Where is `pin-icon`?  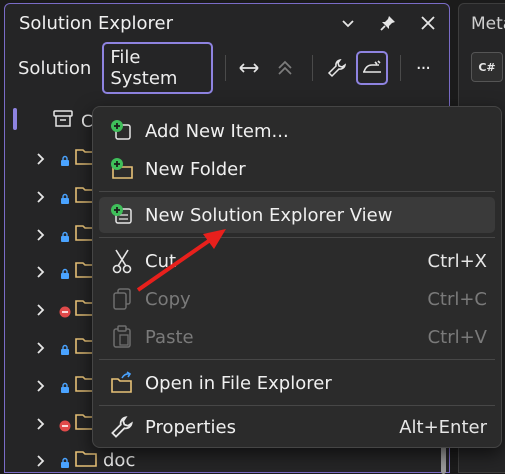 pin-icon is located at coordinates (388, 23).